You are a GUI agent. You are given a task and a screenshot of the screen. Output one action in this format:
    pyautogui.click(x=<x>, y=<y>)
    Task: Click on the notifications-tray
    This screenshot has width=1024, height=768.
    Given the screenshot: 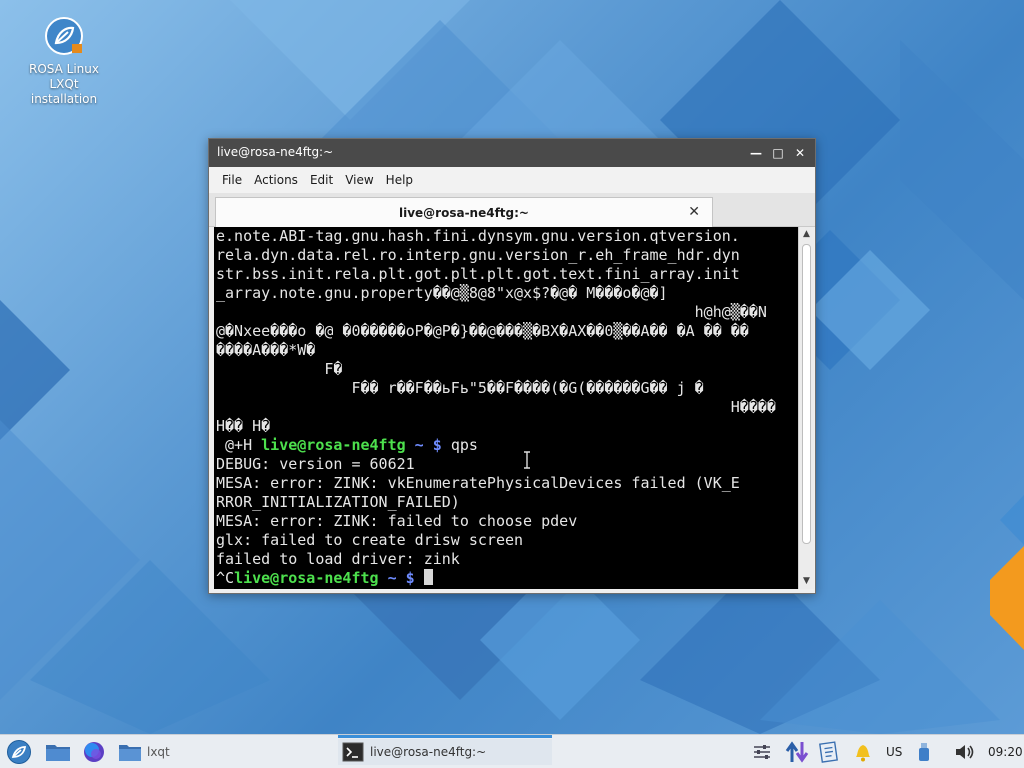 What is the action you would take?
    pyautogui.click(x=864, y=752)
    